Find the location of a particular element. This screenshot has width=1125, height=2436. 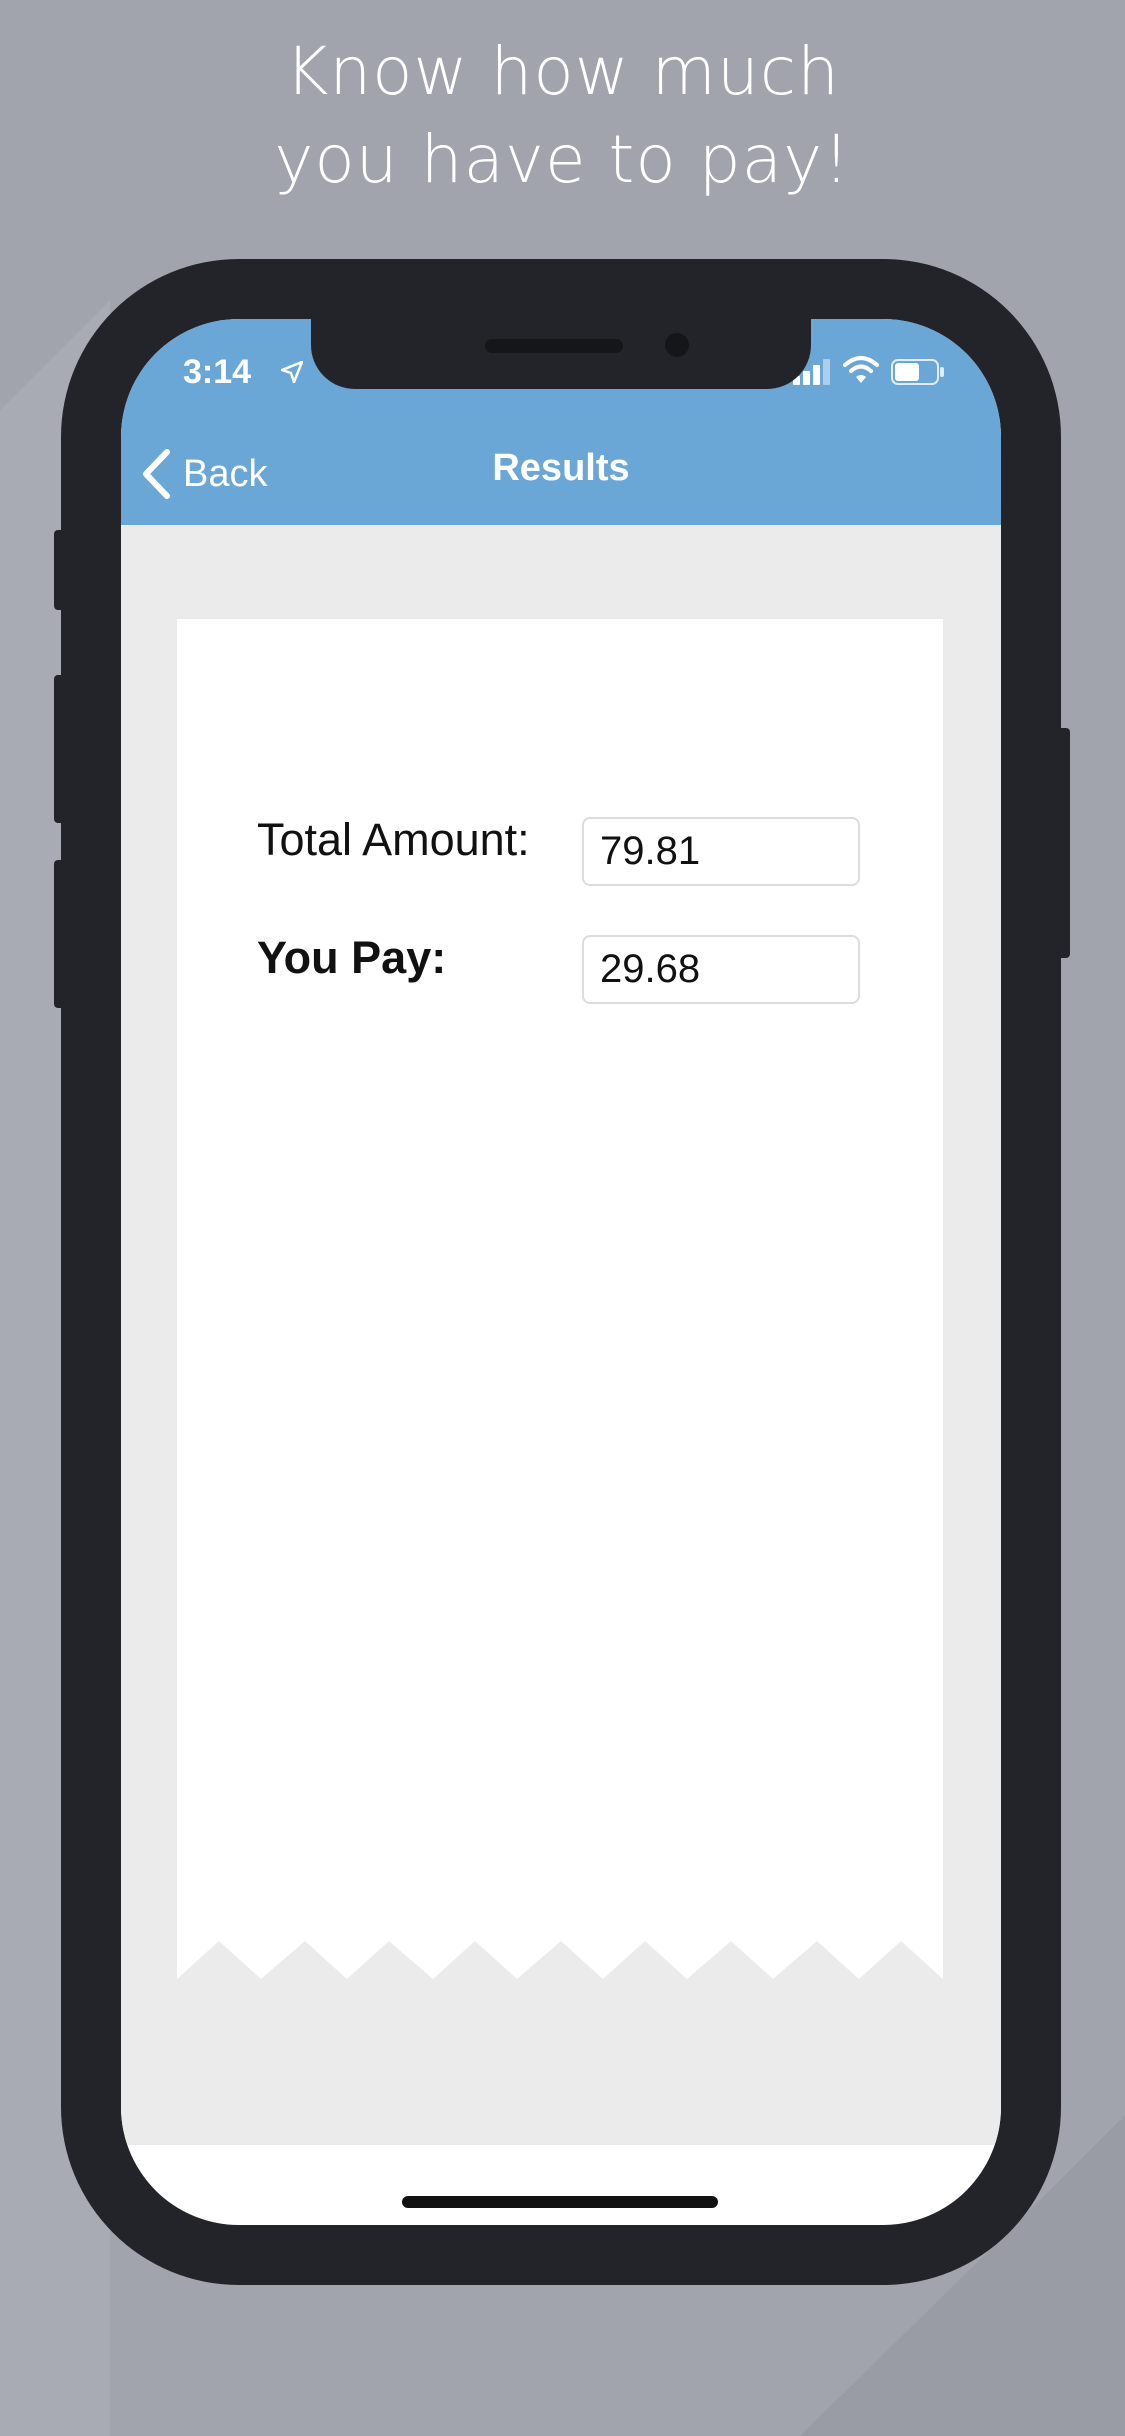

wifi-icon is located at coordinates (861, 369).